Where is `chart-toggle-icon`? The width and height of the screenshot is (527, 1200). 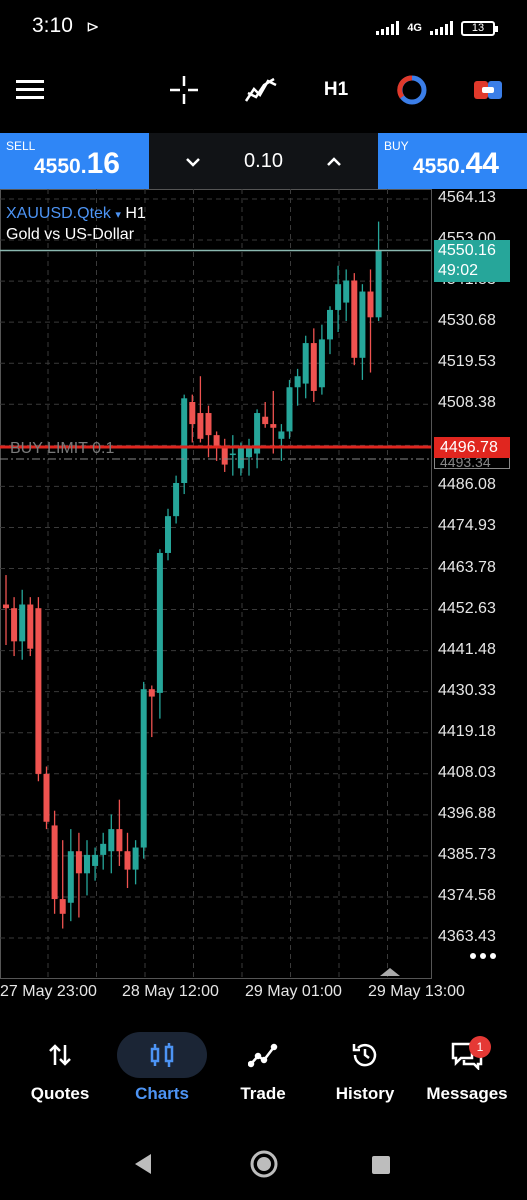
chart-toggle-icon is located at coordinates (488, 90).